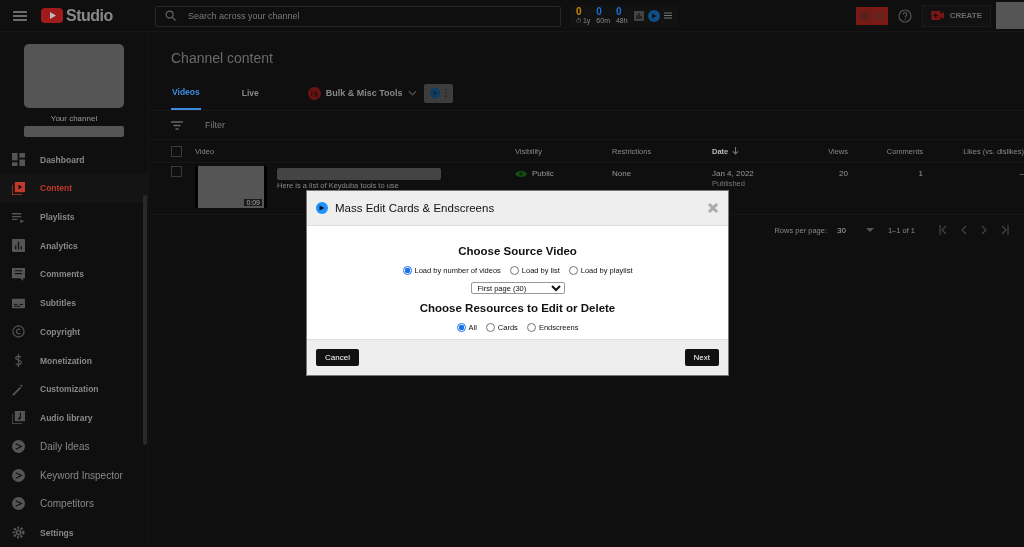 Image resolution: width=1024 pixels, height=547 pixels. I want to click on last-page-icon, so click(1005, 230).